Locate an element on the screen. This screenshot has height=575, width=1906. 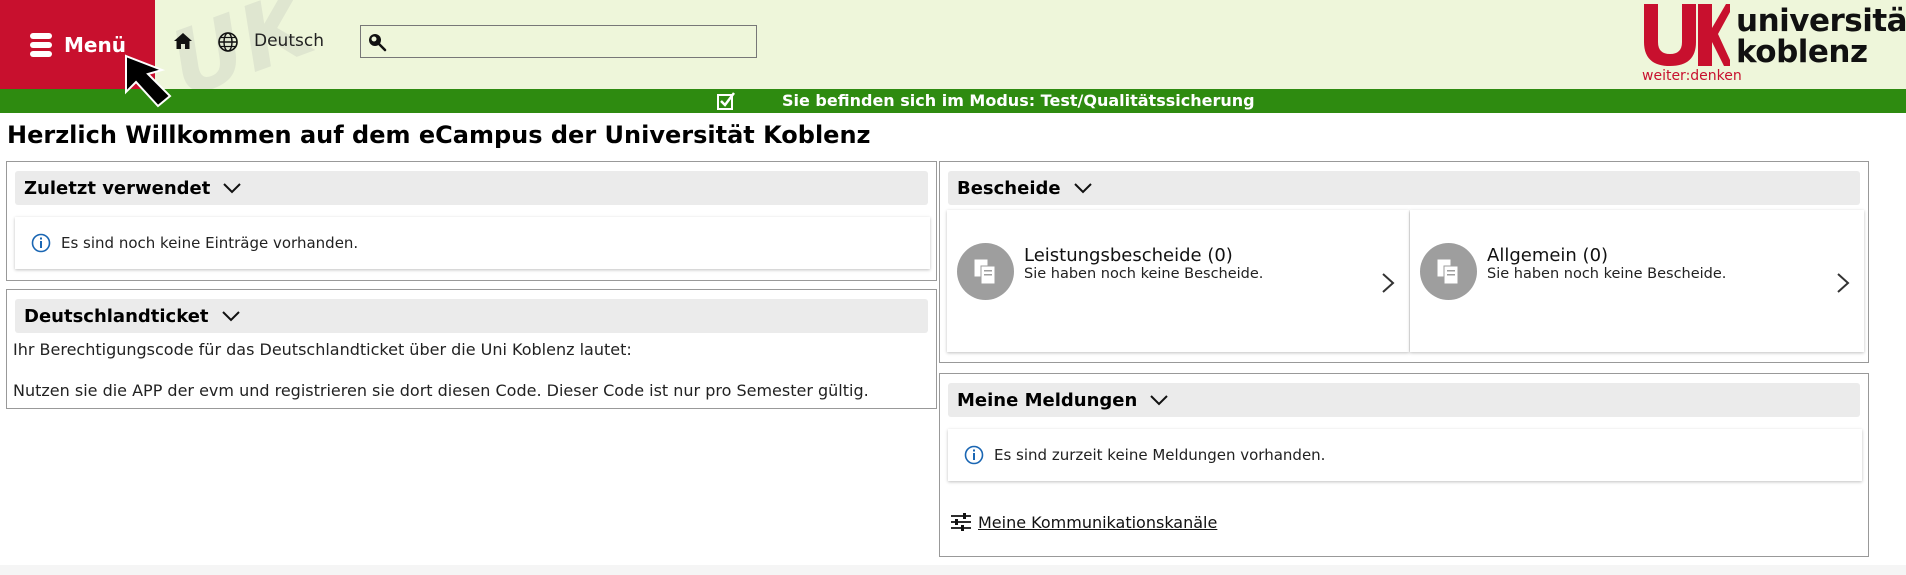
recent-empty-text: Es sind noch keine Einträge vorhanden. is located at coordinates (210, 243).